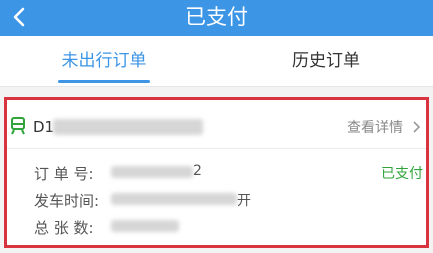 The image size is (433, 253). I want to click on order-number-suffix: 2, so click(197, 171).